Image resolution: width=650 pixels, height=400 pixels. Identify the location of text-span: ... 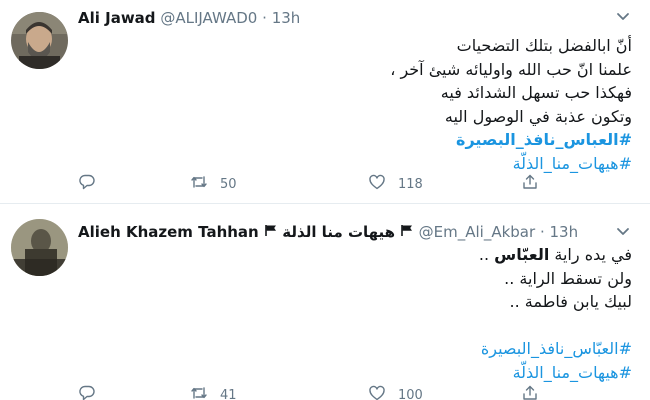
(486, 254).